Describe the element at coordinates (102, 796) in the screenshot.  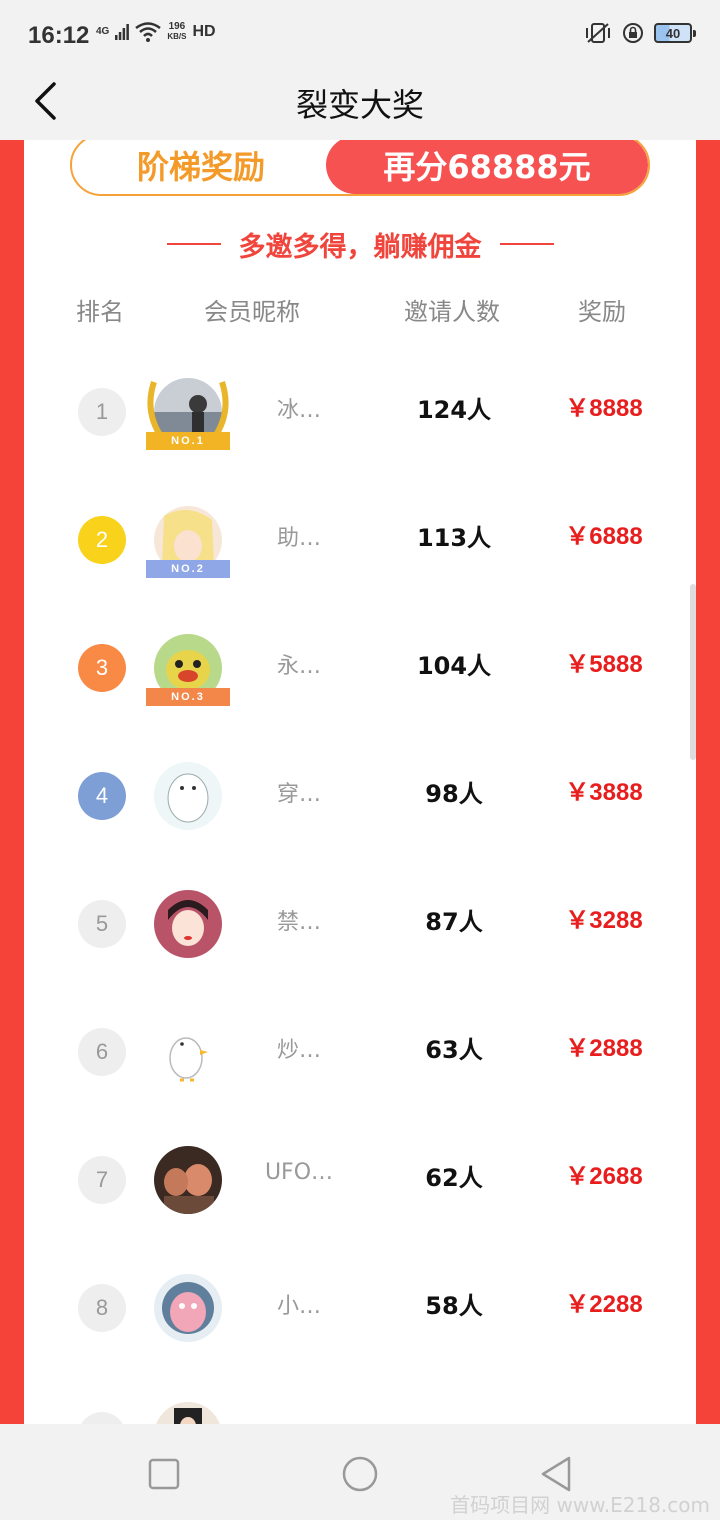
I see `rank-badge: 4` at that location.